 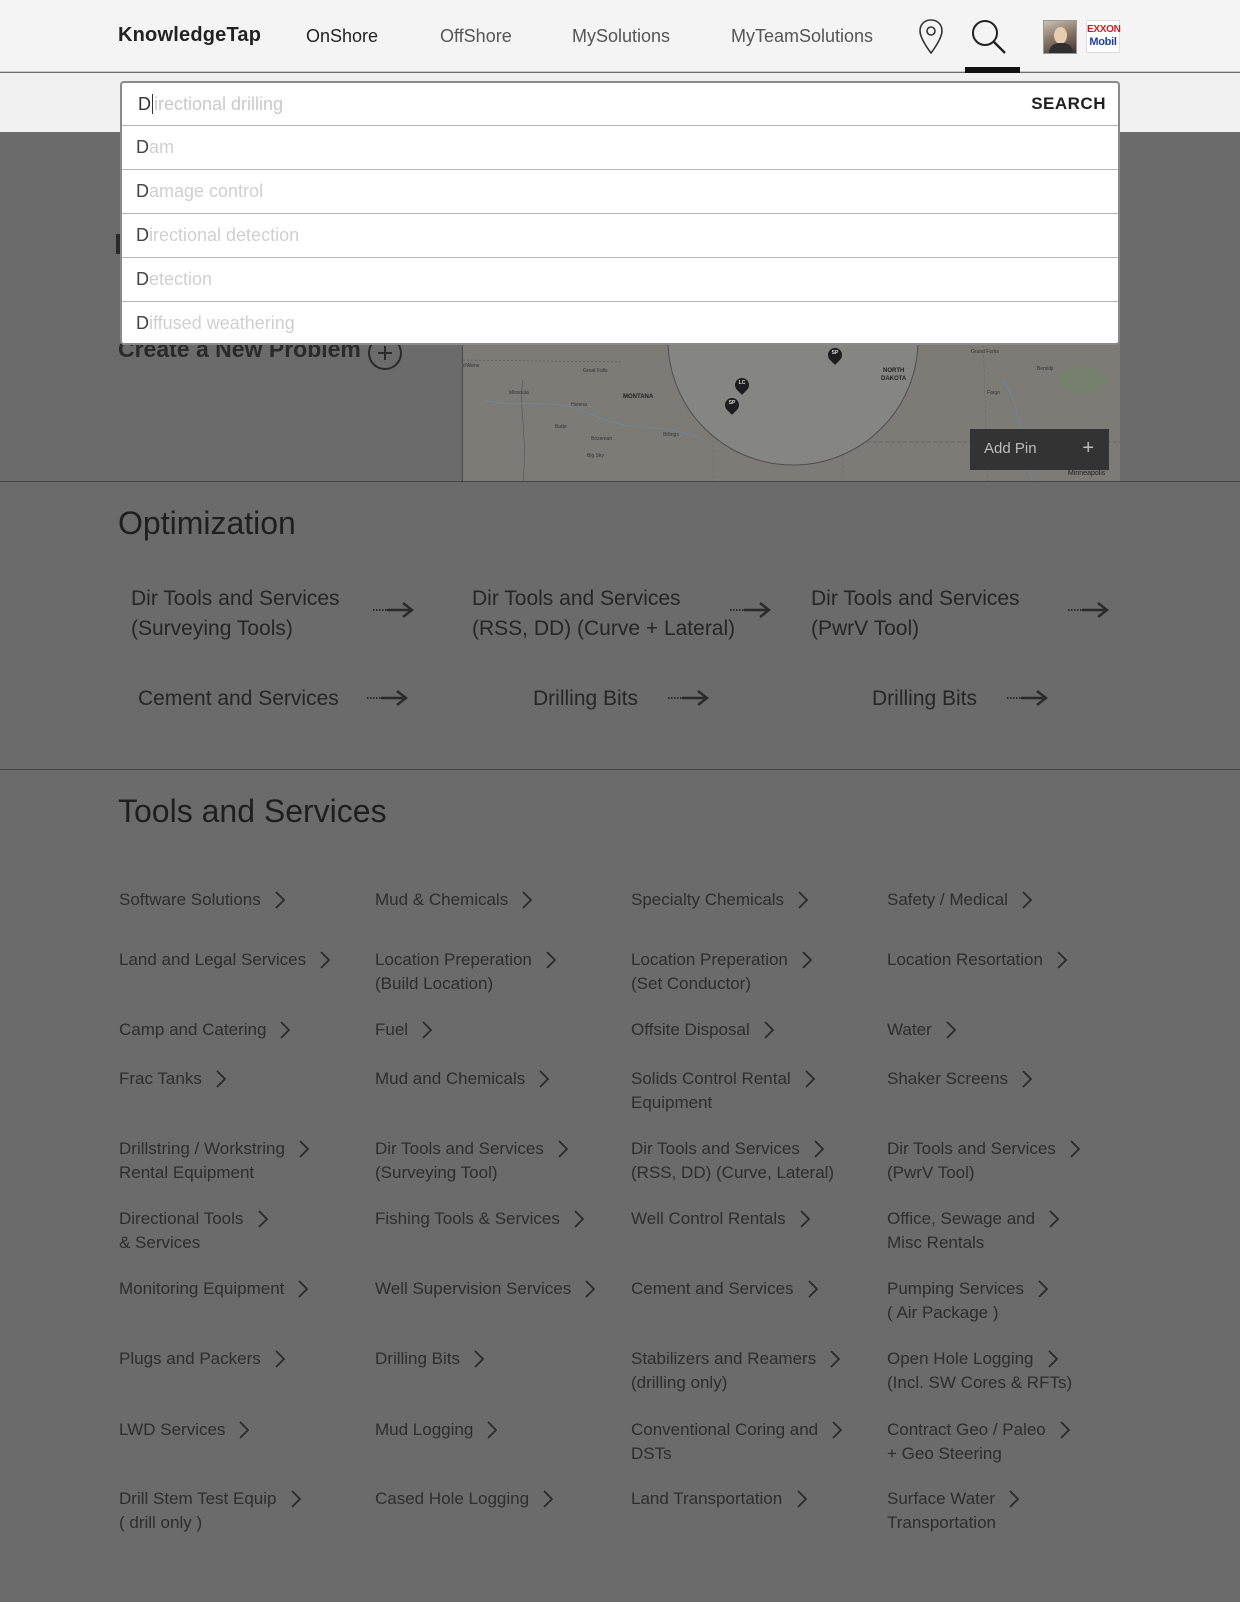 What do you see at coordinates (238, 699) in the screenshot?
I see `optimization-link: Cement and Services` at bounding box center [238, 699].